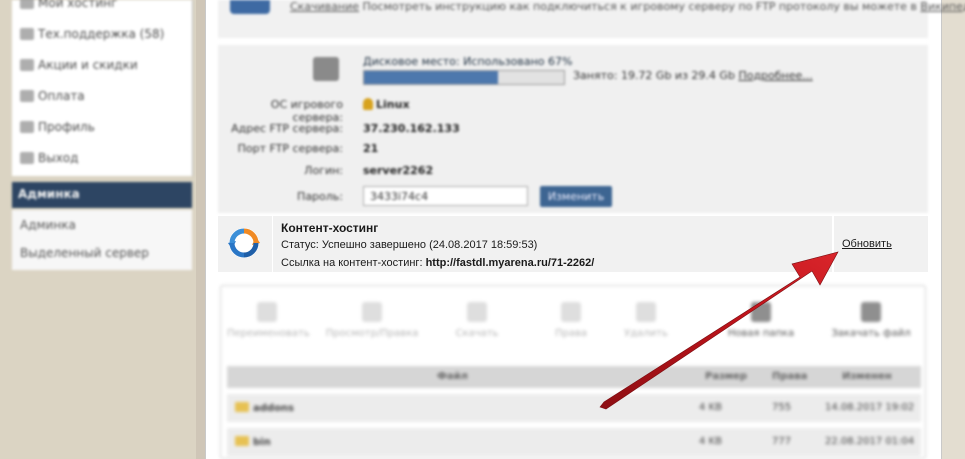  I want to click on download-link: Скачивание, so click(324, 6).